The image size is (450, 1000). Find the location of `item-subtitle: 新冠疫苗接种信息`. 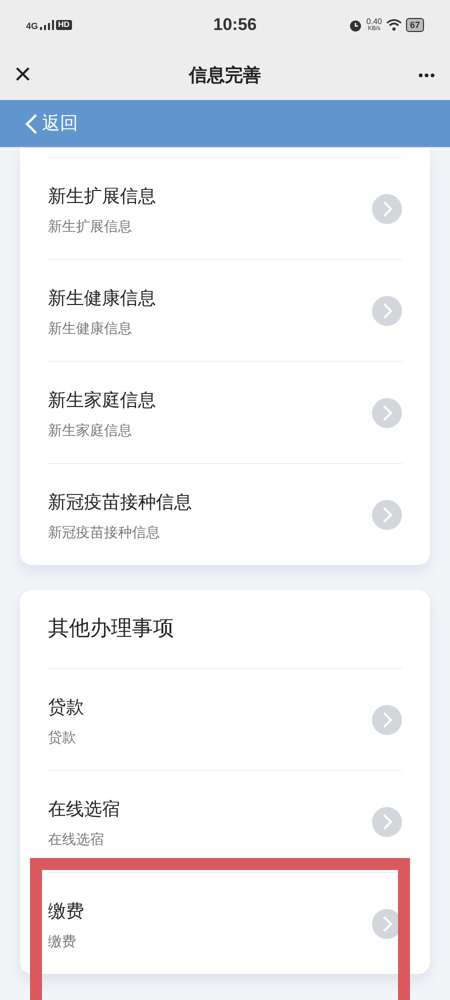

item-subtitle: 新冠疫苗接种信息 is located at coordinates (104, 532).